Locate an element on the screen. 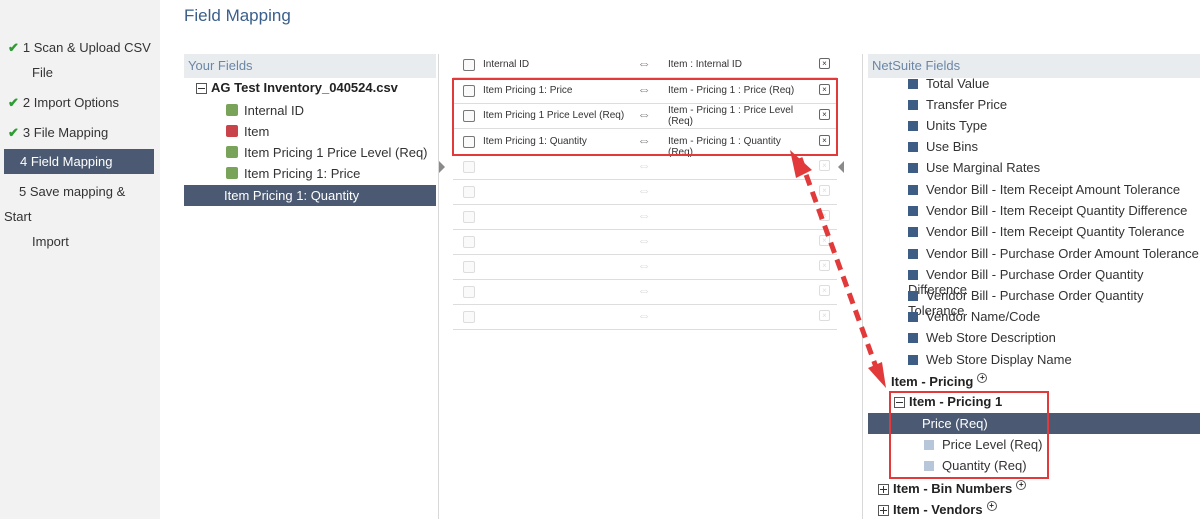 The image size is (1200, 519). annotation-arrow is located at coordinates (838, 269).